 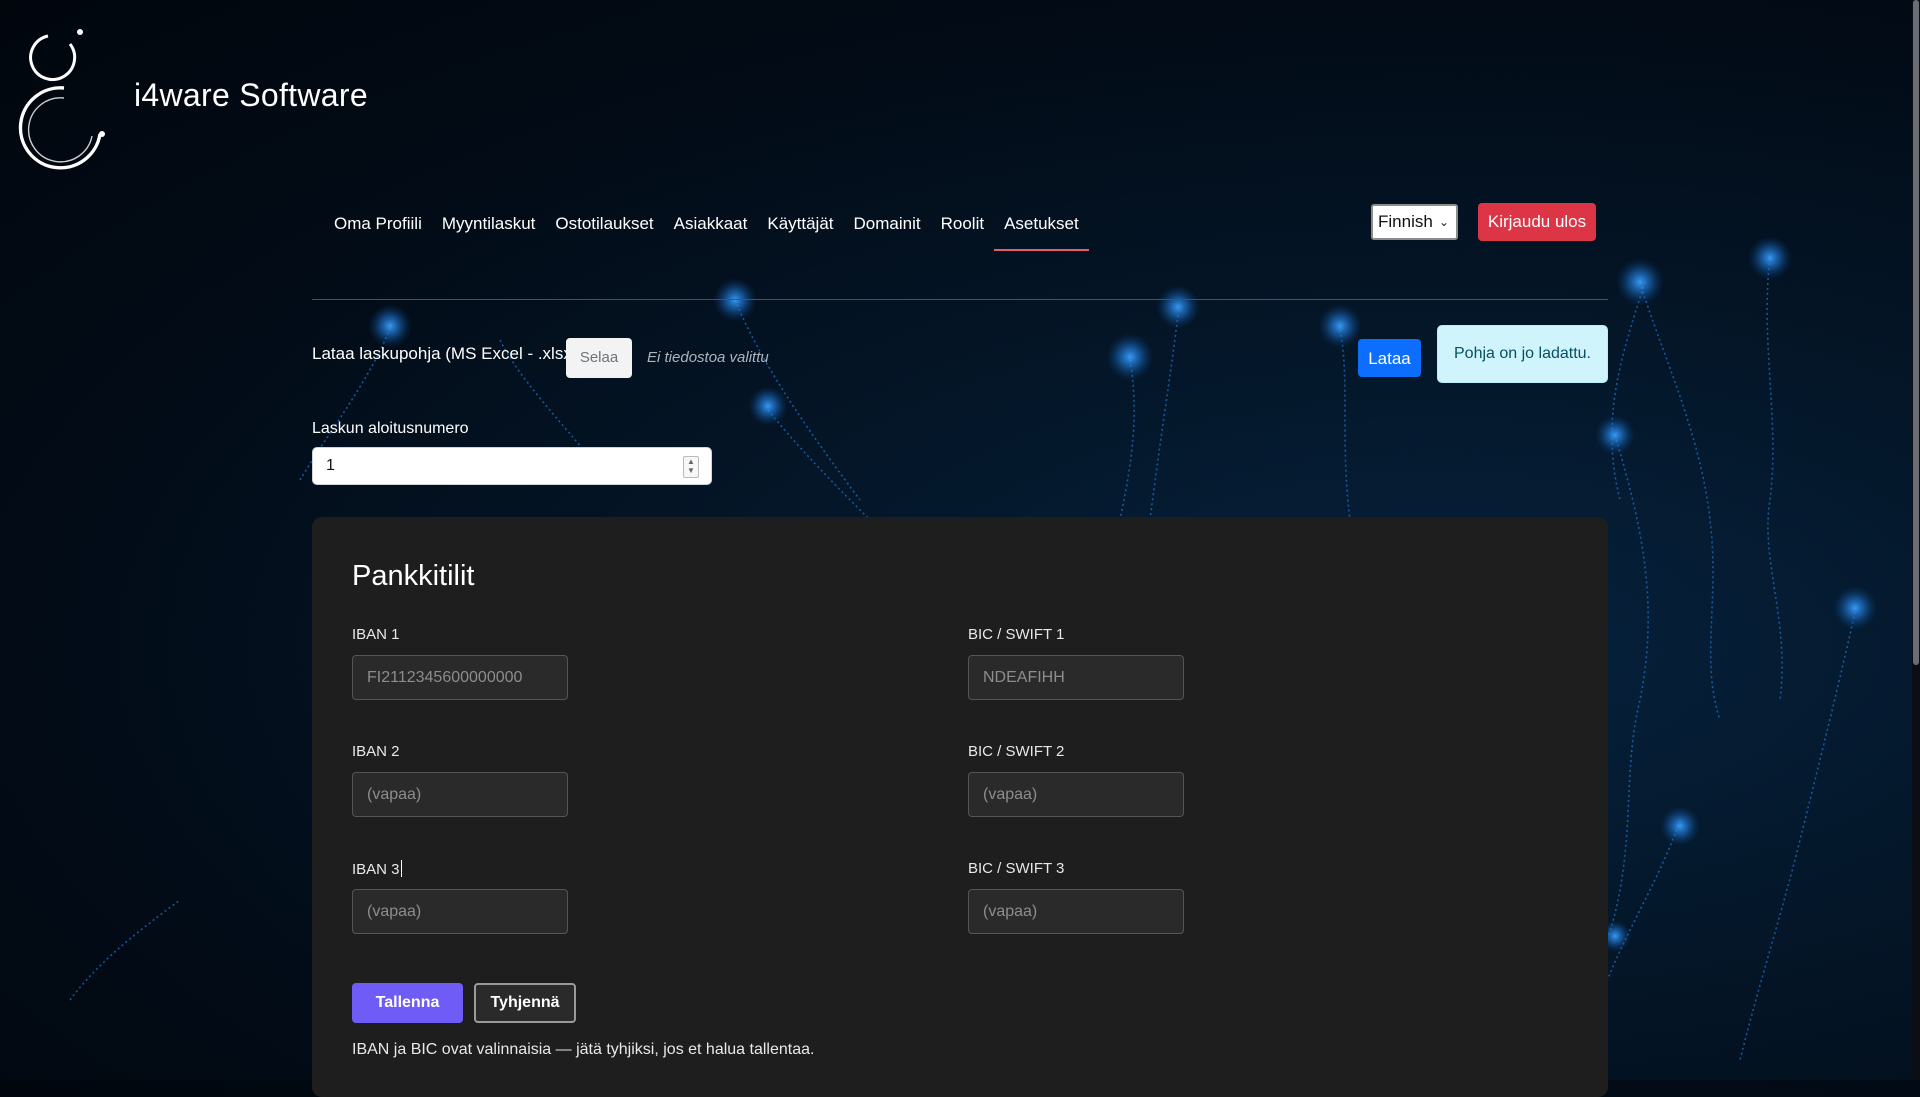 I want to click on iban3-label: IBAN 3, so click(x=377, y=869).